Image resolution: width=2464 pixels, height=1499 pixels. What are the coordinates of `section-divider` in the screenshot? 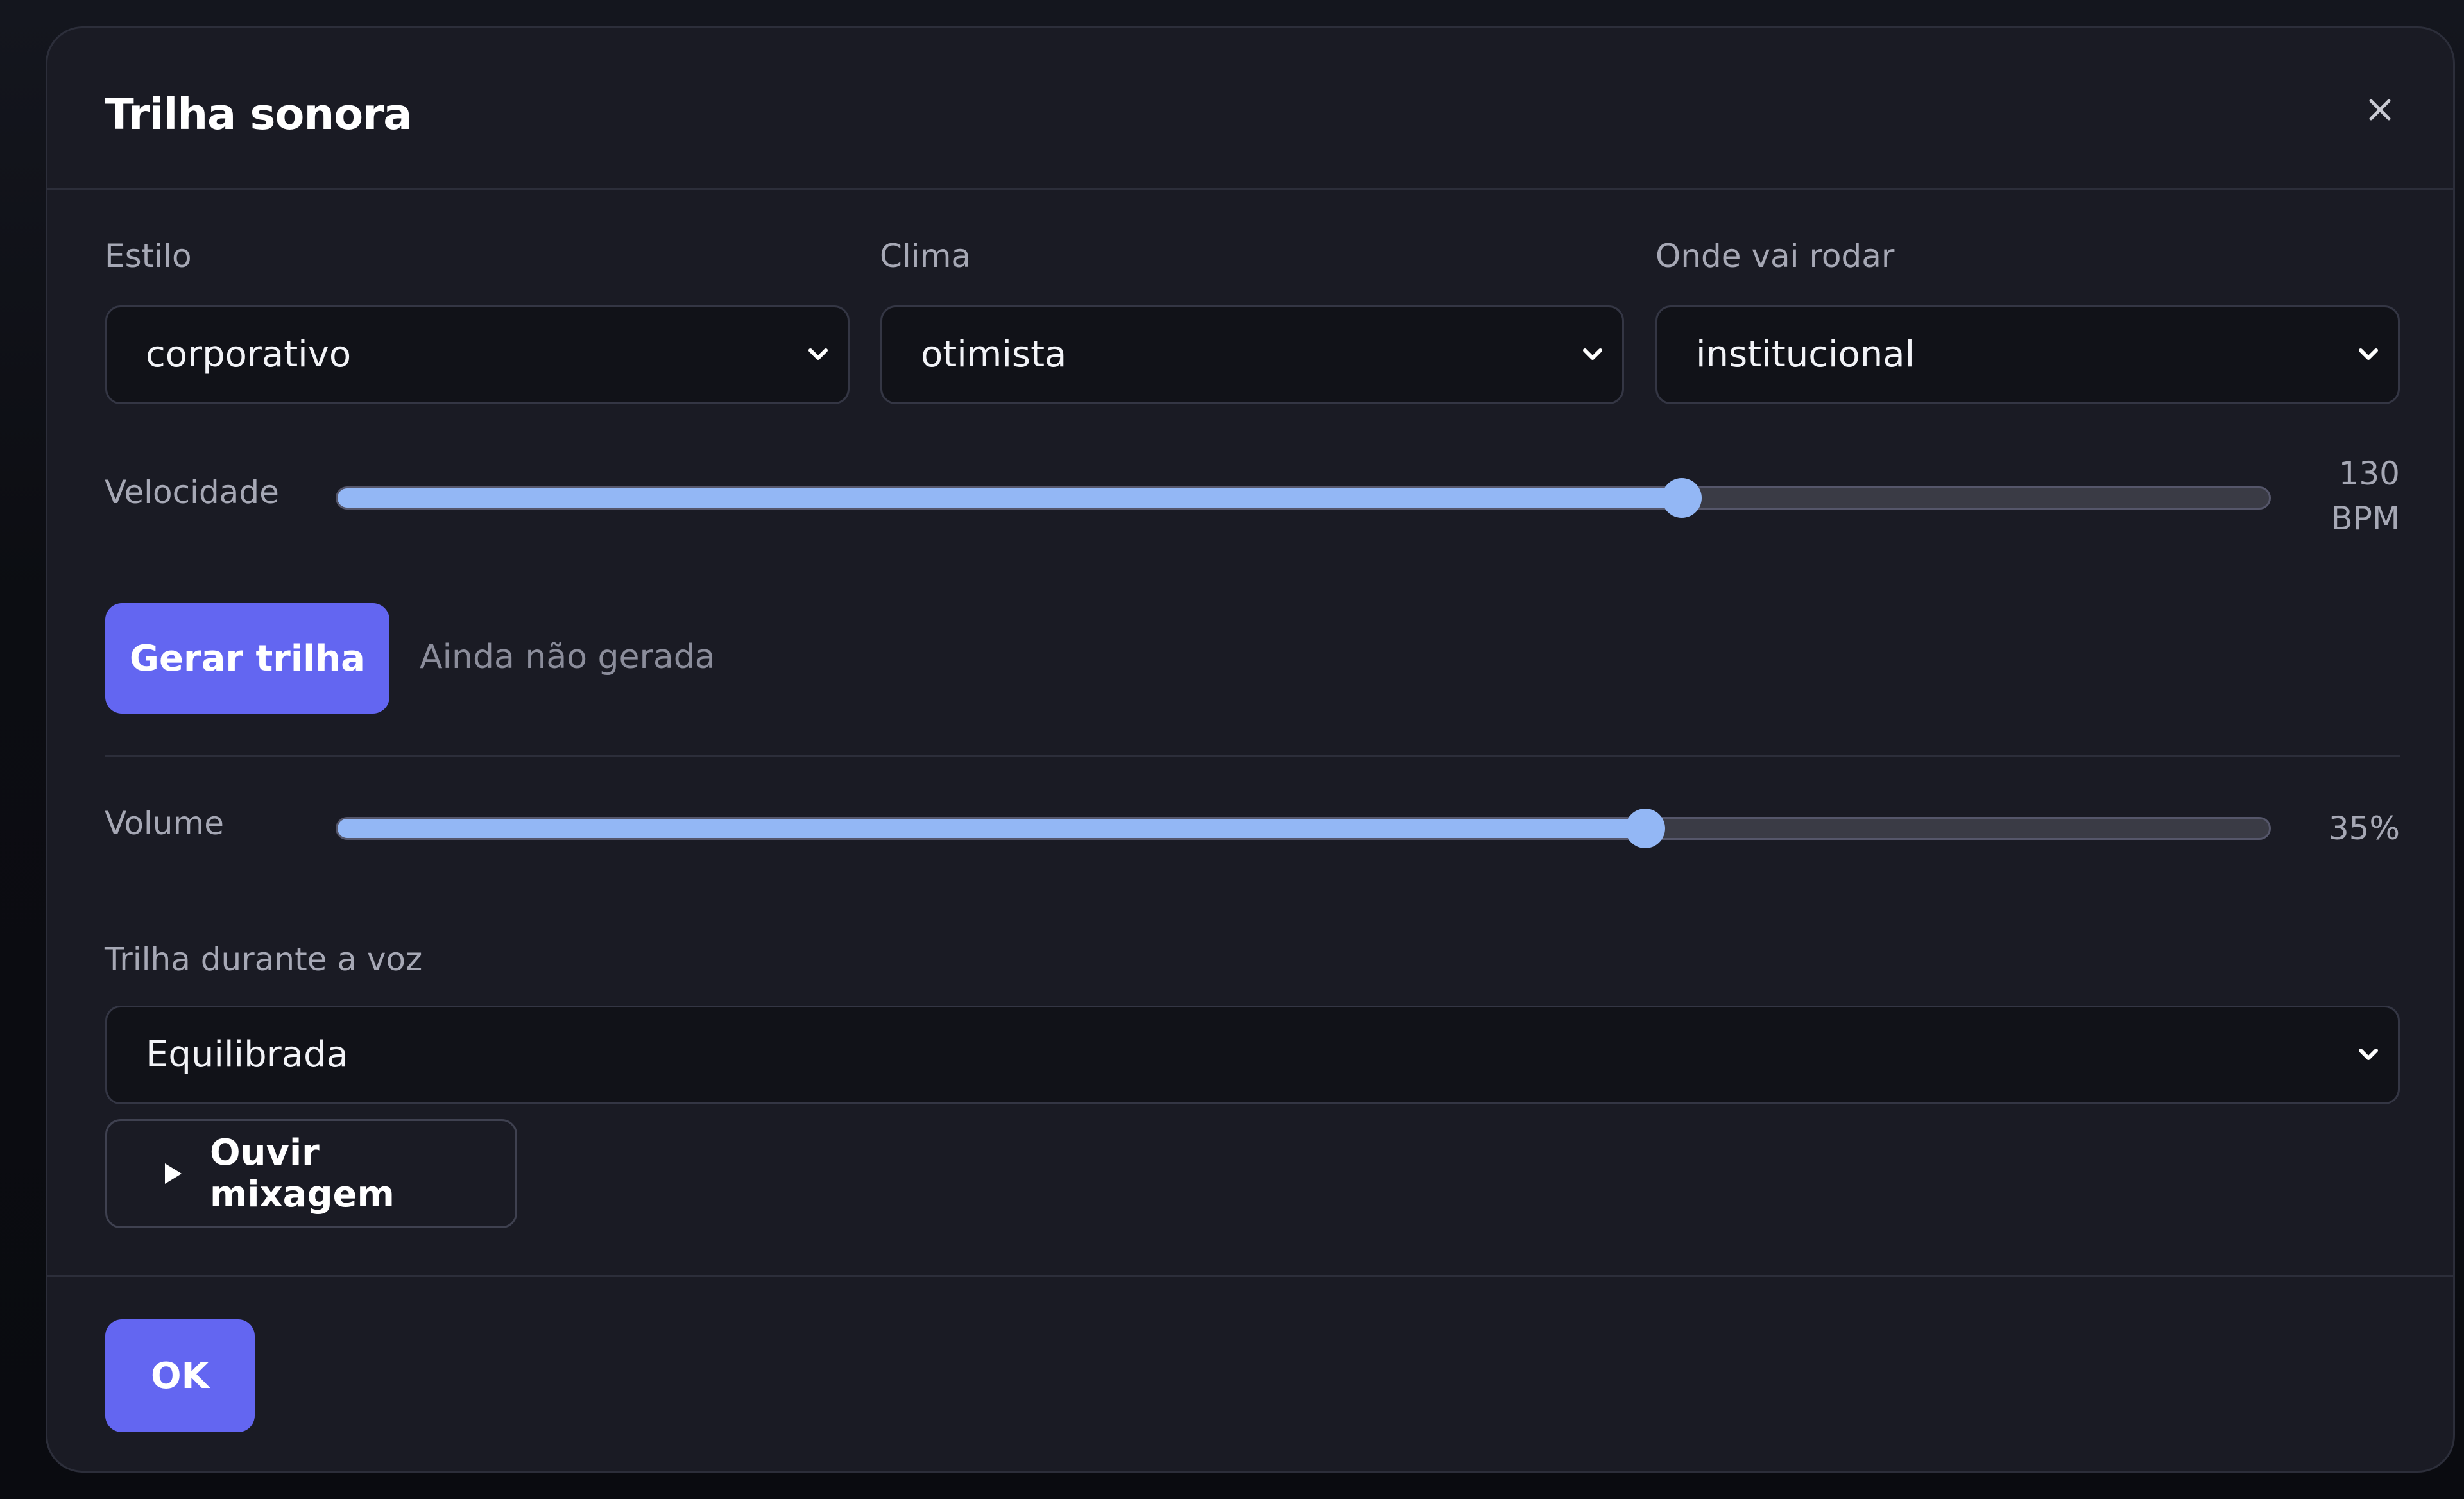 It's located at (1253, 756).